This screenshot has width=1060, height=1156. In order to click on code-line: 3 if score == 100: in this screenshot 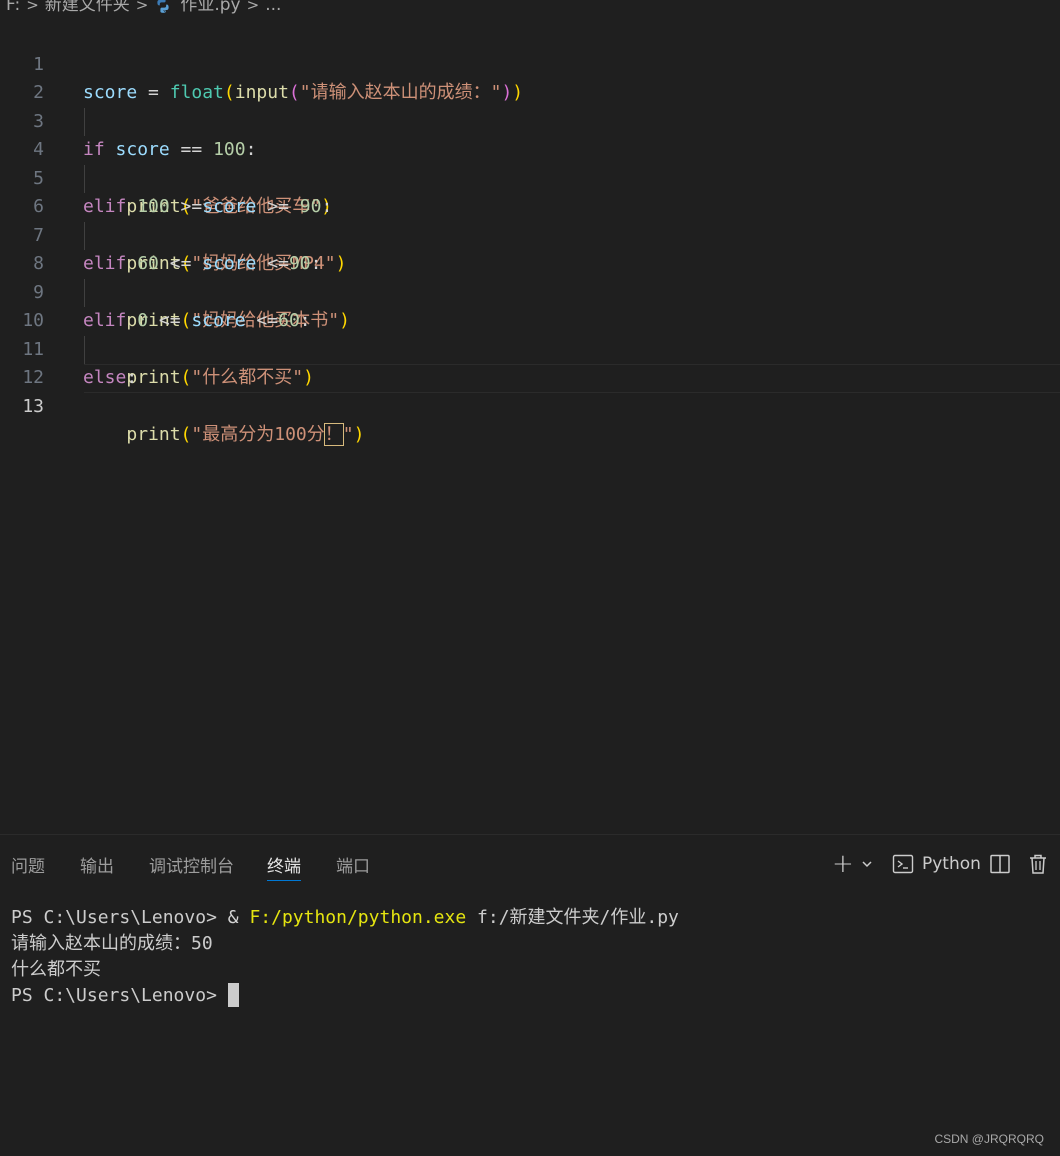, I will do `click(530, 120)`.